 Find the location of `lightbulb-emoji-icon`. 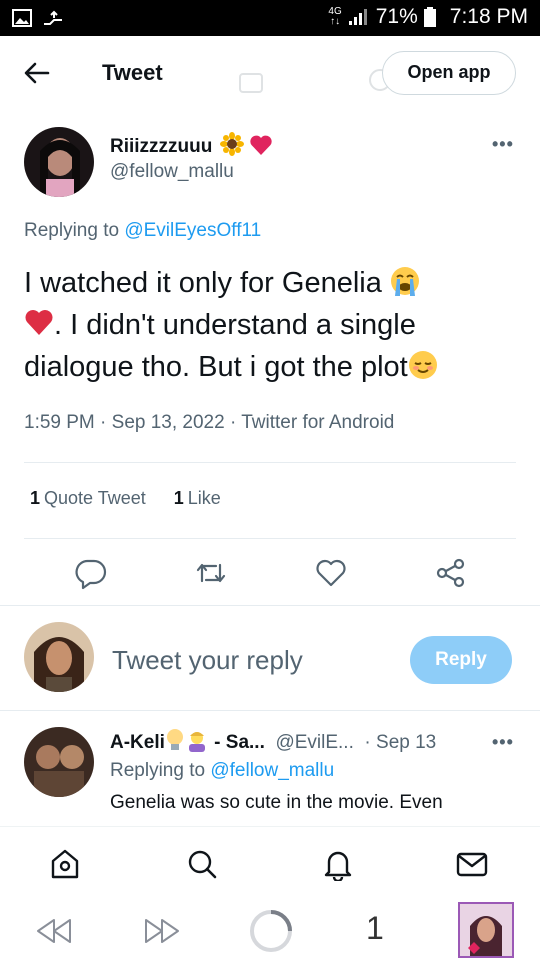

lightbulb-emoji-icon is located at coordinates (174, 739).